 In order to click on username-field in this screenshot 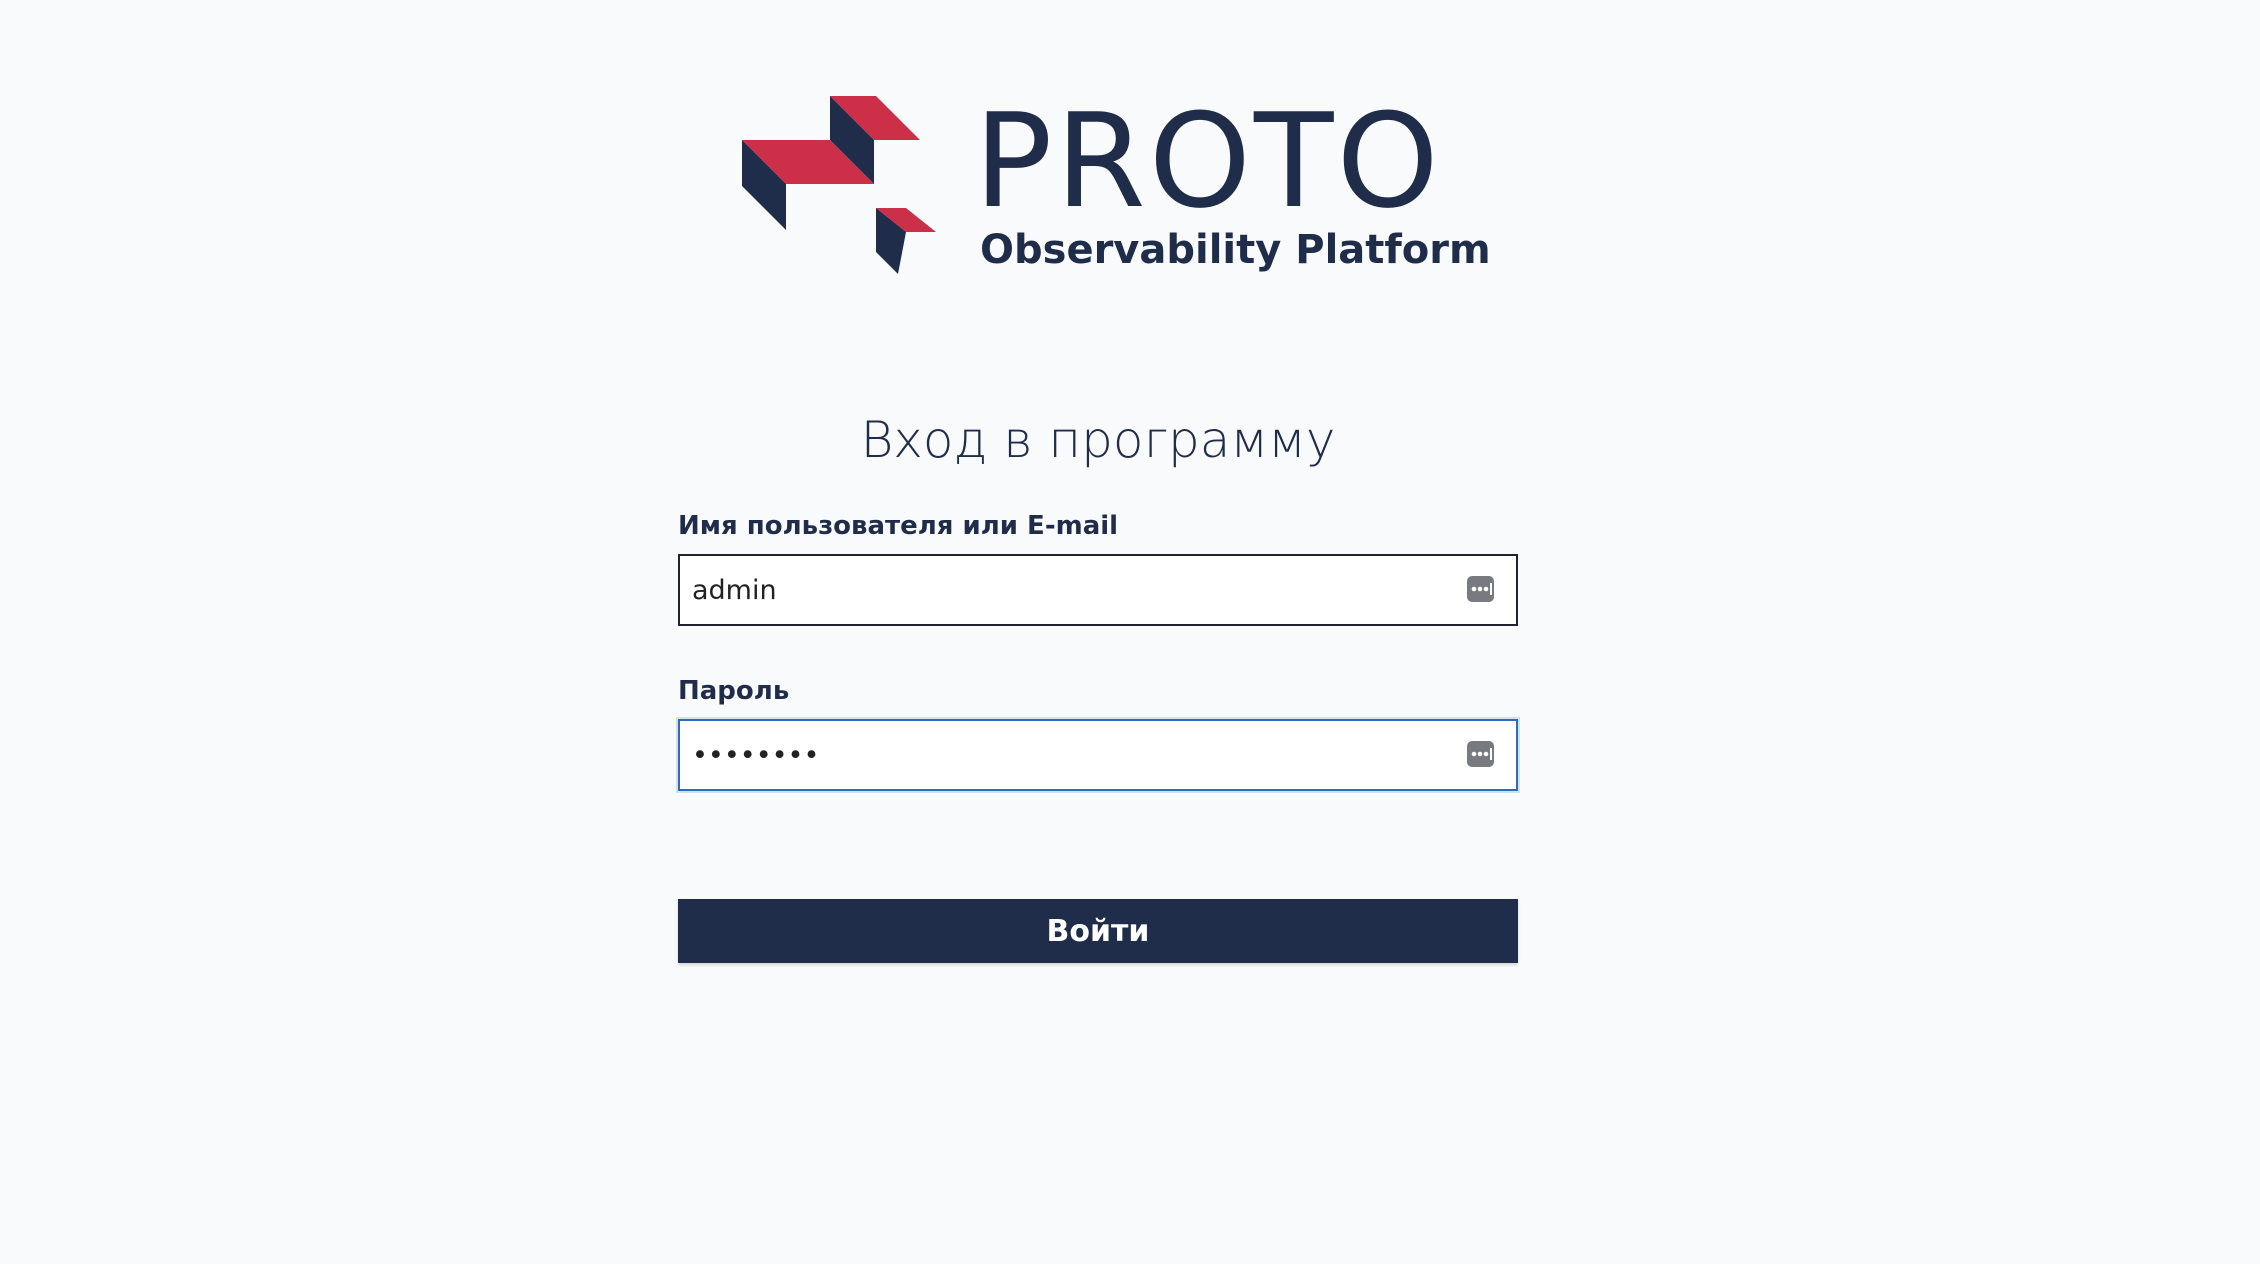, I will do `click(1098, 590)`.